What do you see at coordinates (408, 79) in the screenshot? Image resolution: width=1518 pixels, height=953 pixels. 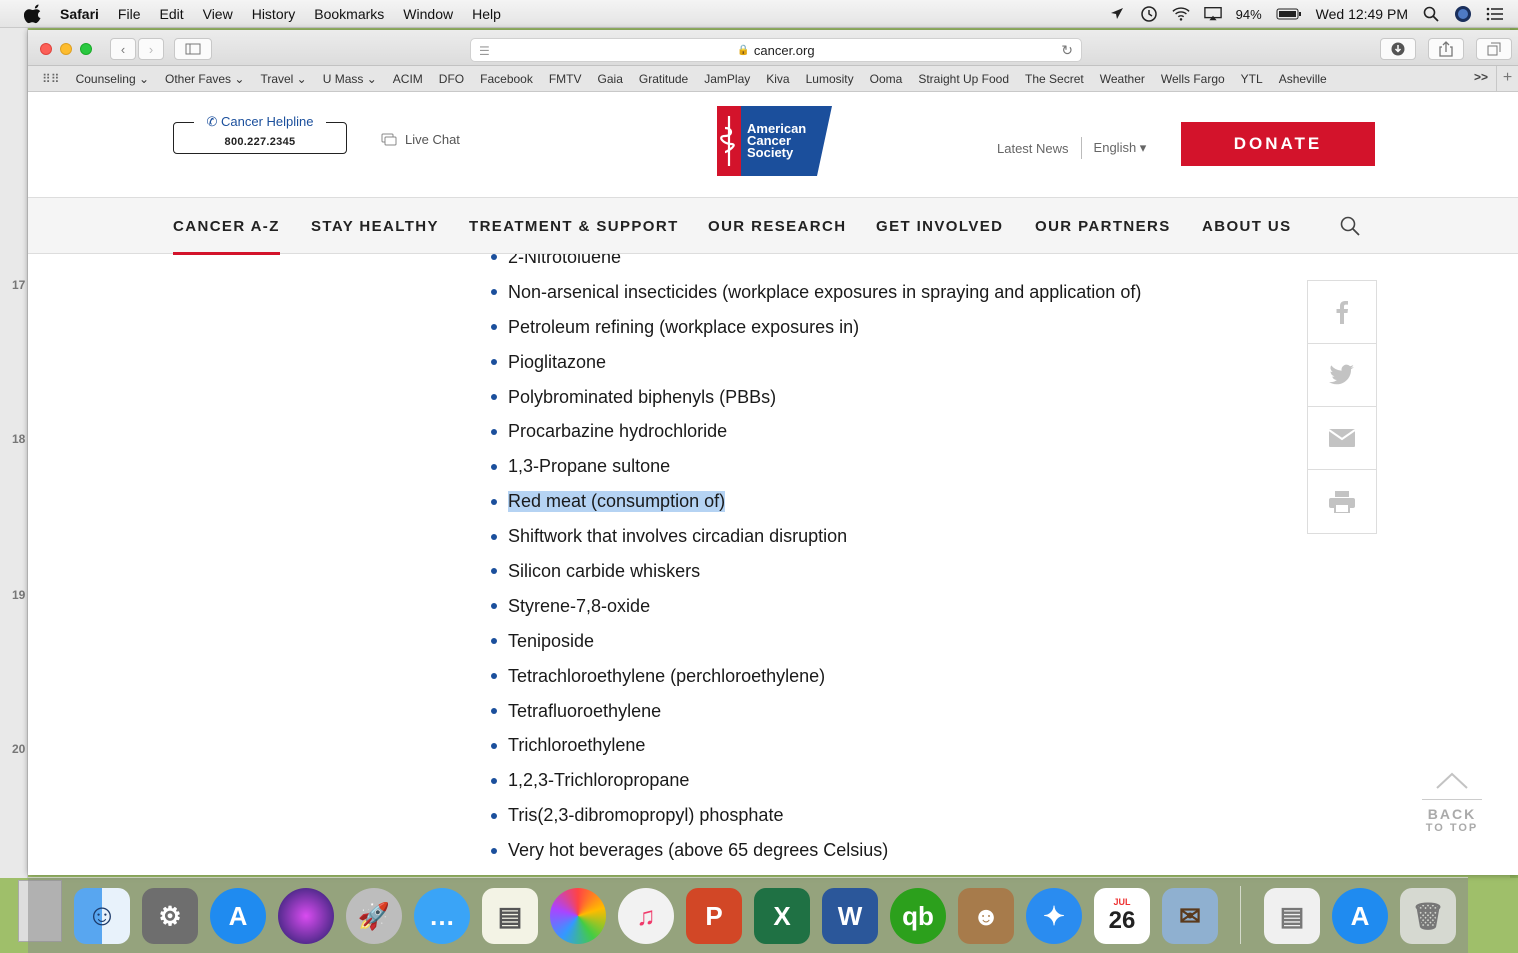 I see `favorite-acim: ACIM` at bounding box center [408, 79].